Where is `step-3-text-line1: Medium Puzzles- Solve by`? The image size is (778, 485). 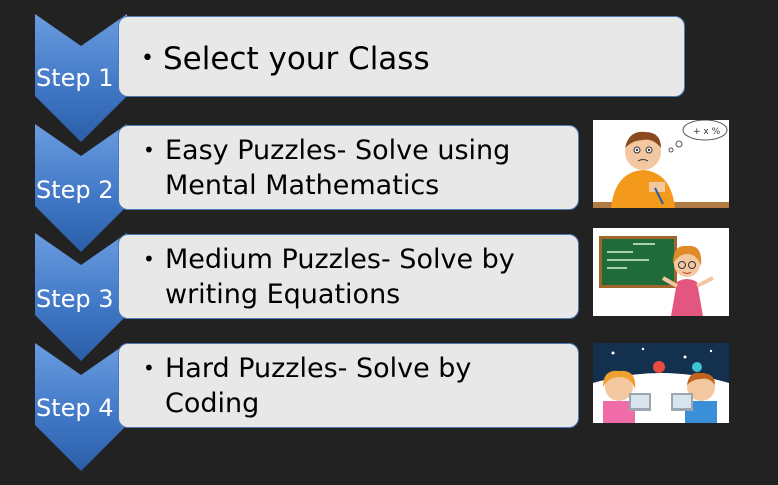 step-3-text-line1: Medium Puzzles- Solve by is located at coordinates (340, 259).